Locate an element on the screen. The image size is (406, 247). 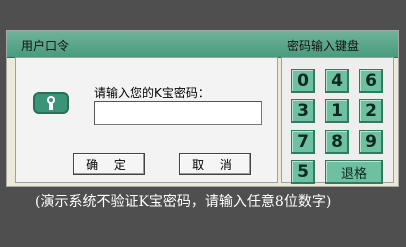
keypad-title: 密码输入键盘 is located at coordinates (323, 46).